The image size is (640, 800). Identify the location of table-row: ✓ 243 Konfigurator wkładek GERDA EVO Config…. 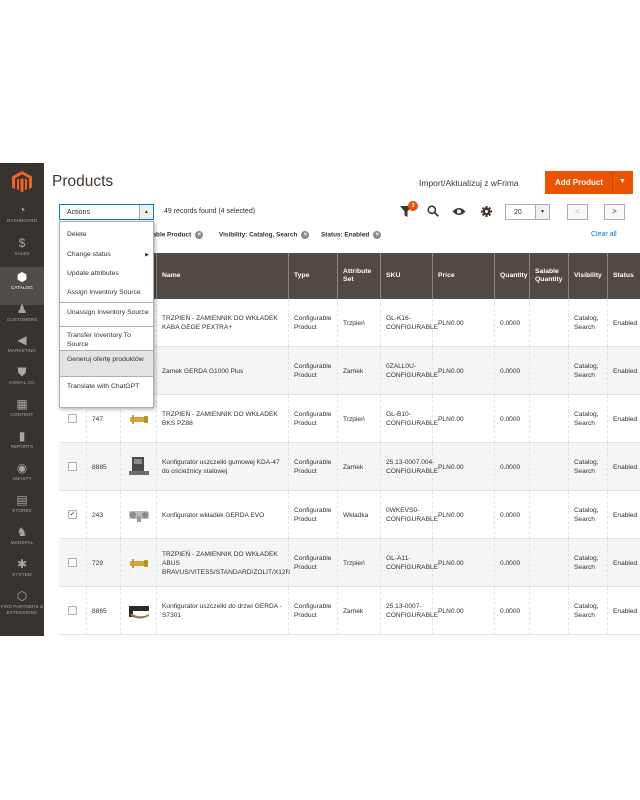
(349, 515).